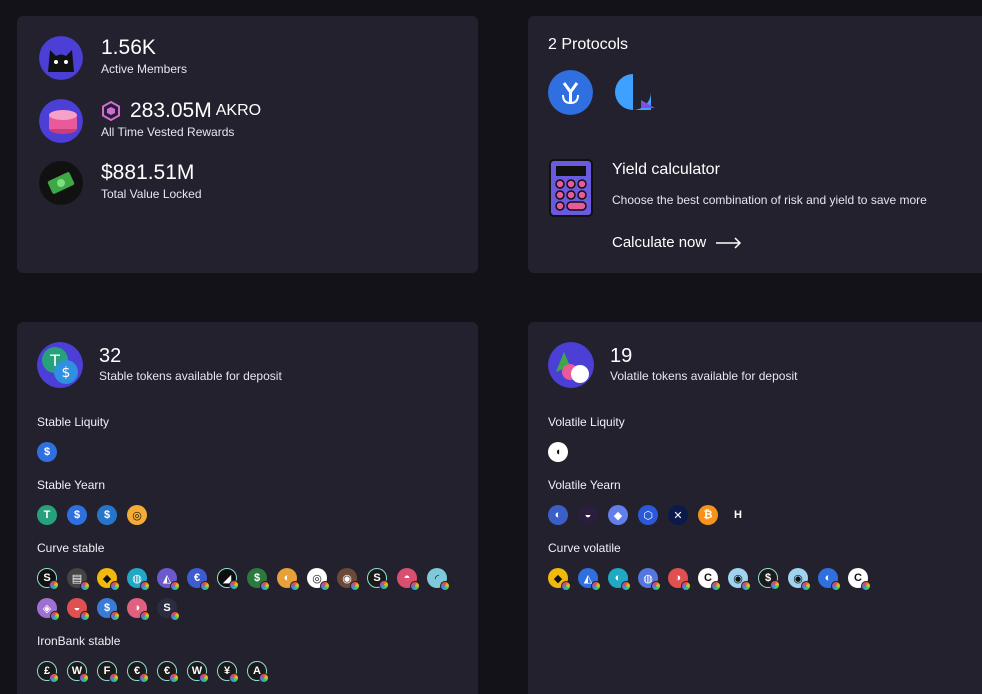  I want to click on token-icon: ✕, so click(678, 515).